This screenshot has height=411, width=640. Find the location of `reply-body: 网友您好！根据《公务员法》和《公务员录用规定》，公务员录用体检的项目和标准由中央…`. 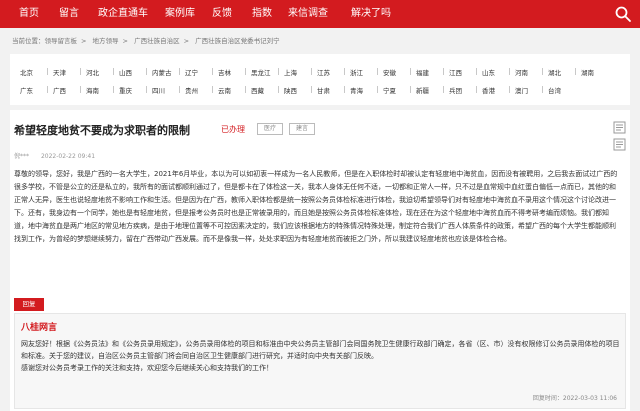

reply-body: 网友您好！根据《公务员法》和《公务员录用规定》，公务员录用体检的项目和标准由中央… is located at coordinates (321, 356).